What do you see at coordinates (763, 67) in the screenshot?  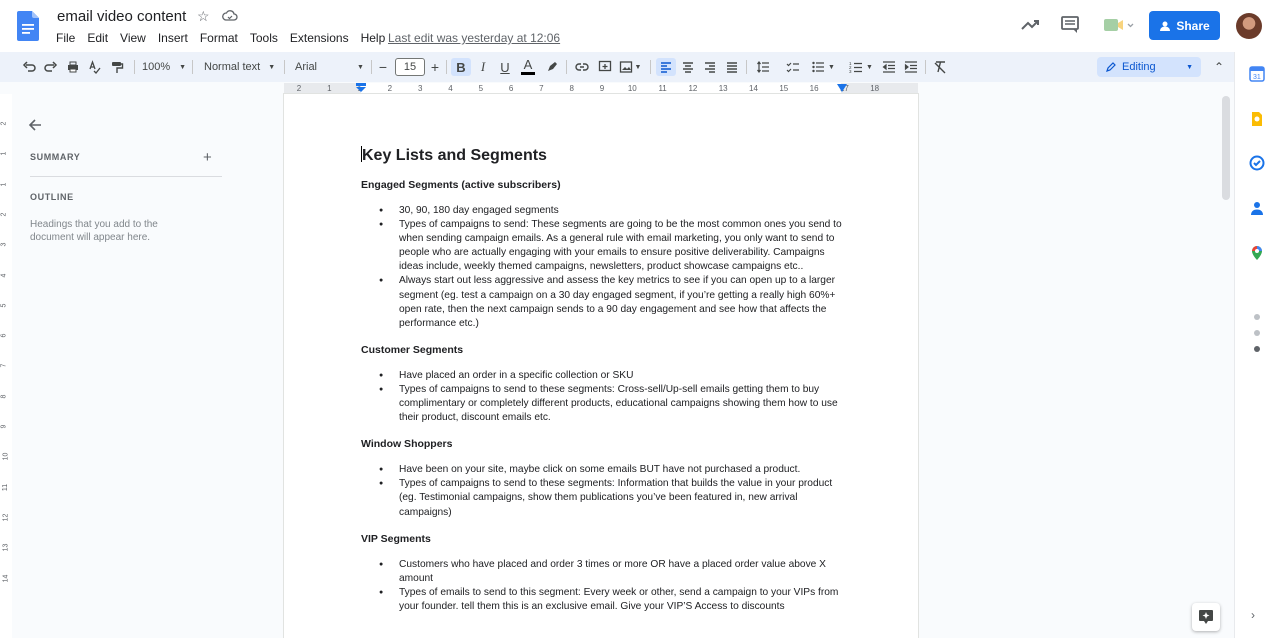 I see `line-spacing-icon` at bounding box center [763, 67].